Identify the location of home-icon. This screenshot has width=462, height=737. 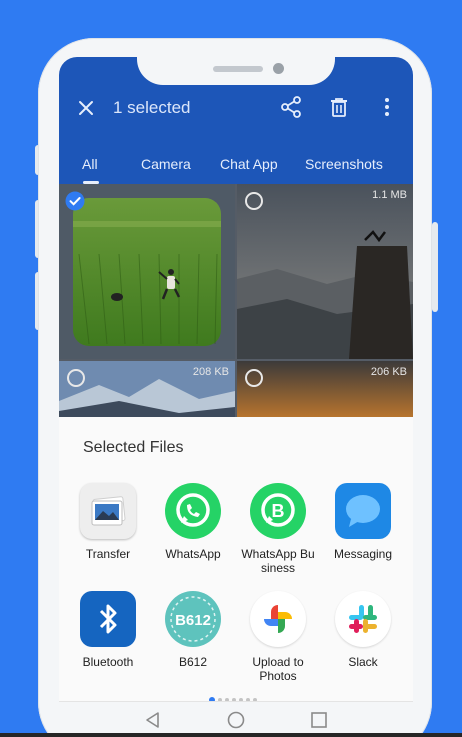
(236, 720).